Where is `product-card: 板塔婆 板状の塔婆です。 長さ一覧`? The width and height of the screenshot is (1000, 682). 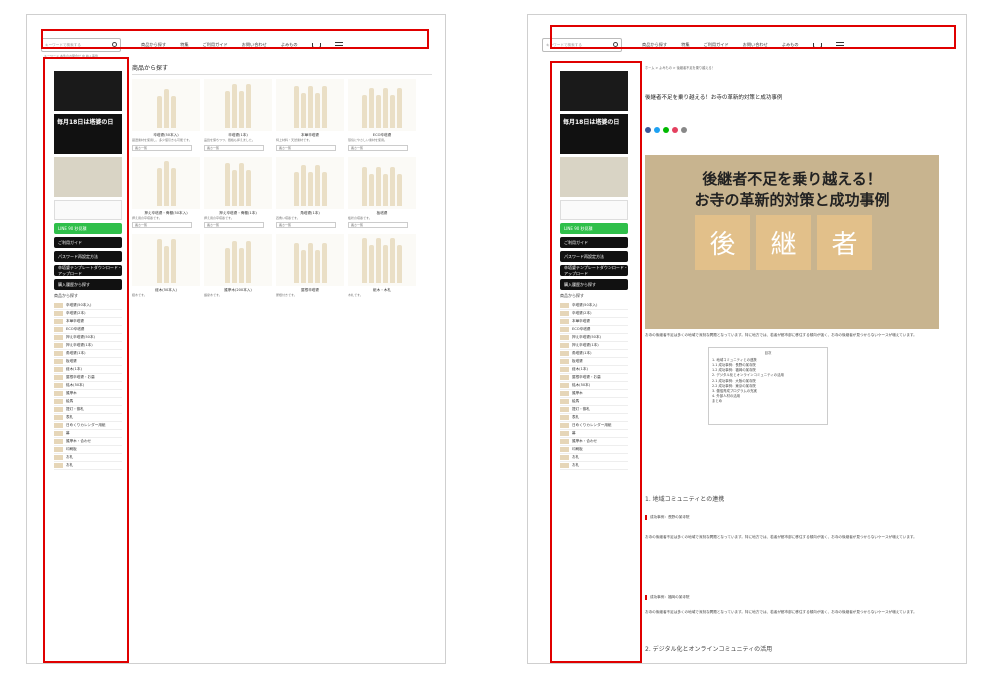 product-card: 板塔婆 板状の塔婆です。 長さ一覧 is located at coordinates (382, 192).